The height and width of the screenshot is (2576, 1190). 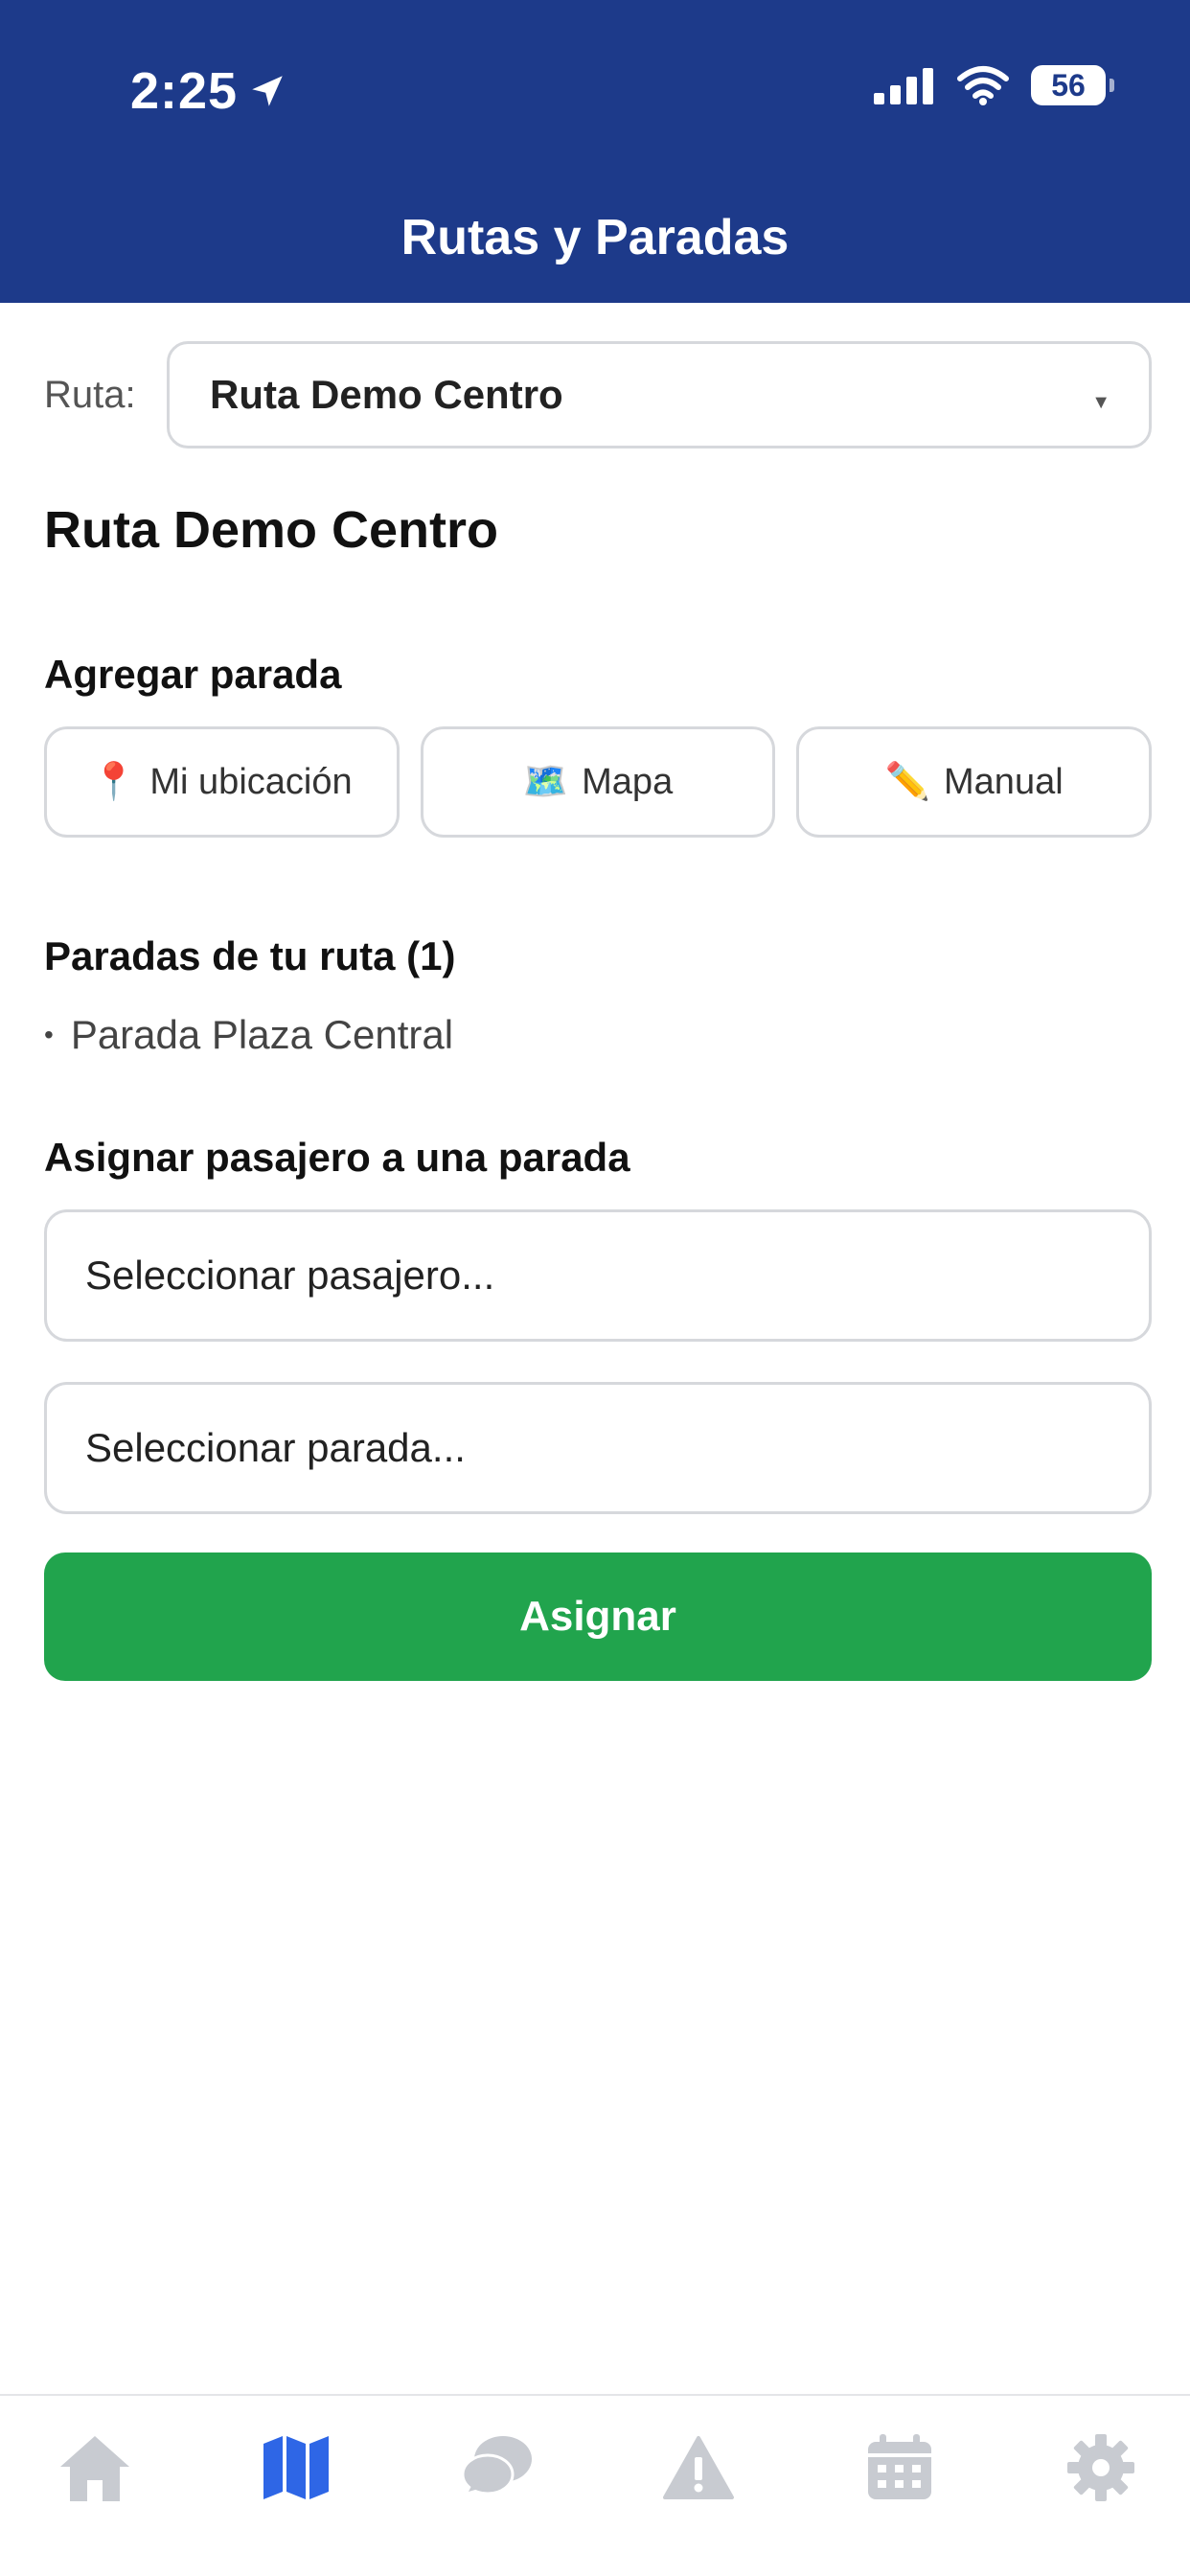 I want to click on tab-calendar, so click(x=900, y=2468).